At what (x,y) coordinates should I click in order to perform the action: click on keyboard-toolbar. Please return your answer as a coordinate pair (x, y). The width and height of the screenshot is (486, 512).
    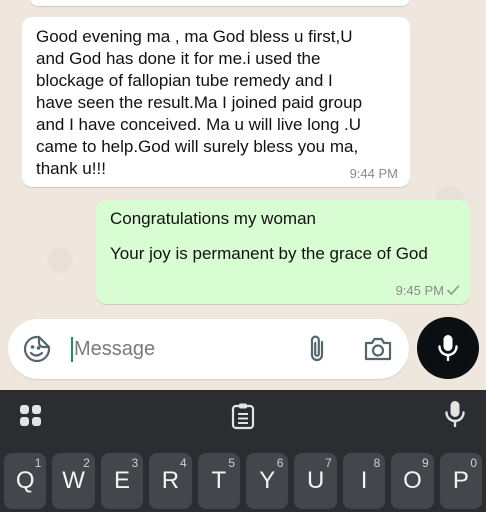
    Looking at the image, I should click on (243, 416).